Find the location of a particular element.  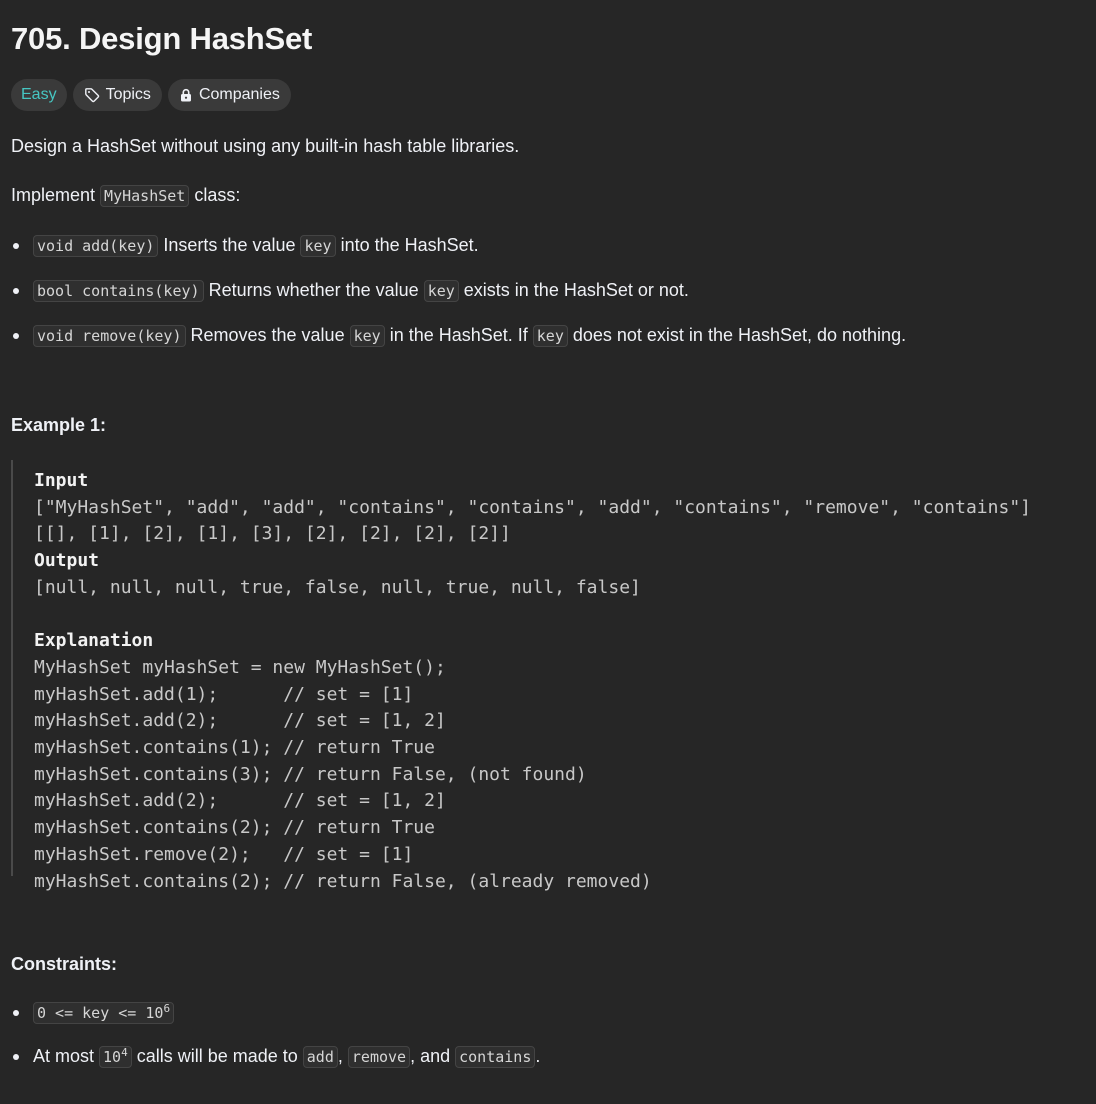

constraint-text: , is located at coordinates (342, 1056).